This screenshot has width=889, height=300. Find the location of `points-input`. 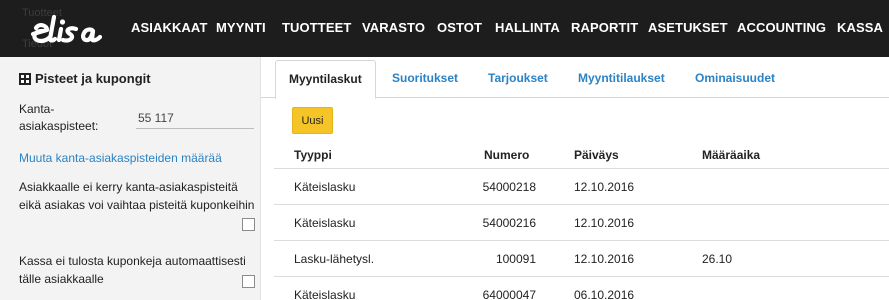

points-input is located at coordinates (195, 118).